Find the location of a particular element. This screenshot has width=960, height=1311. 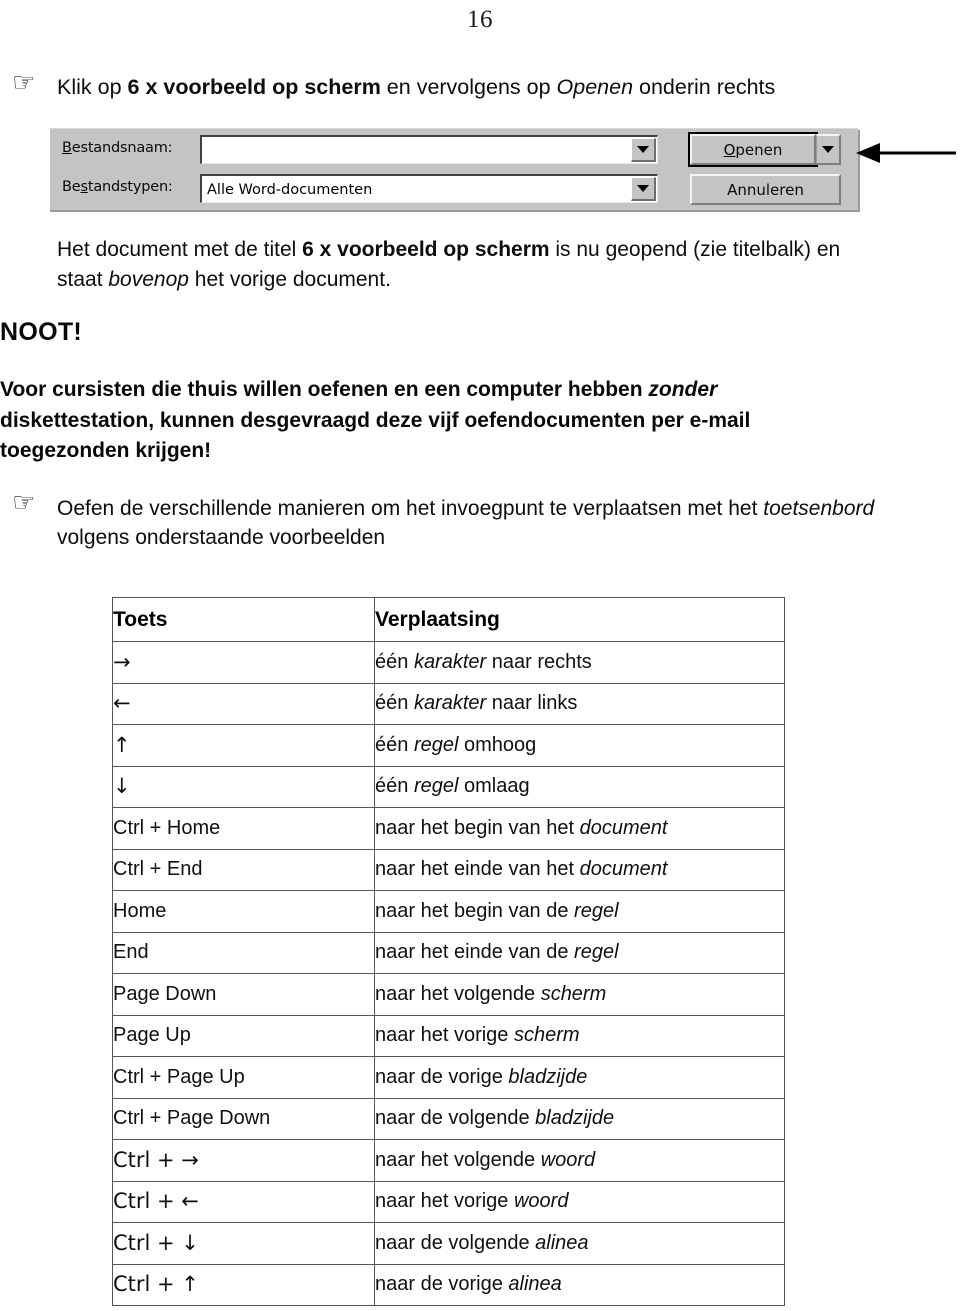

table-row: → één karakter naar rechts is located at coordinates (448, 662).